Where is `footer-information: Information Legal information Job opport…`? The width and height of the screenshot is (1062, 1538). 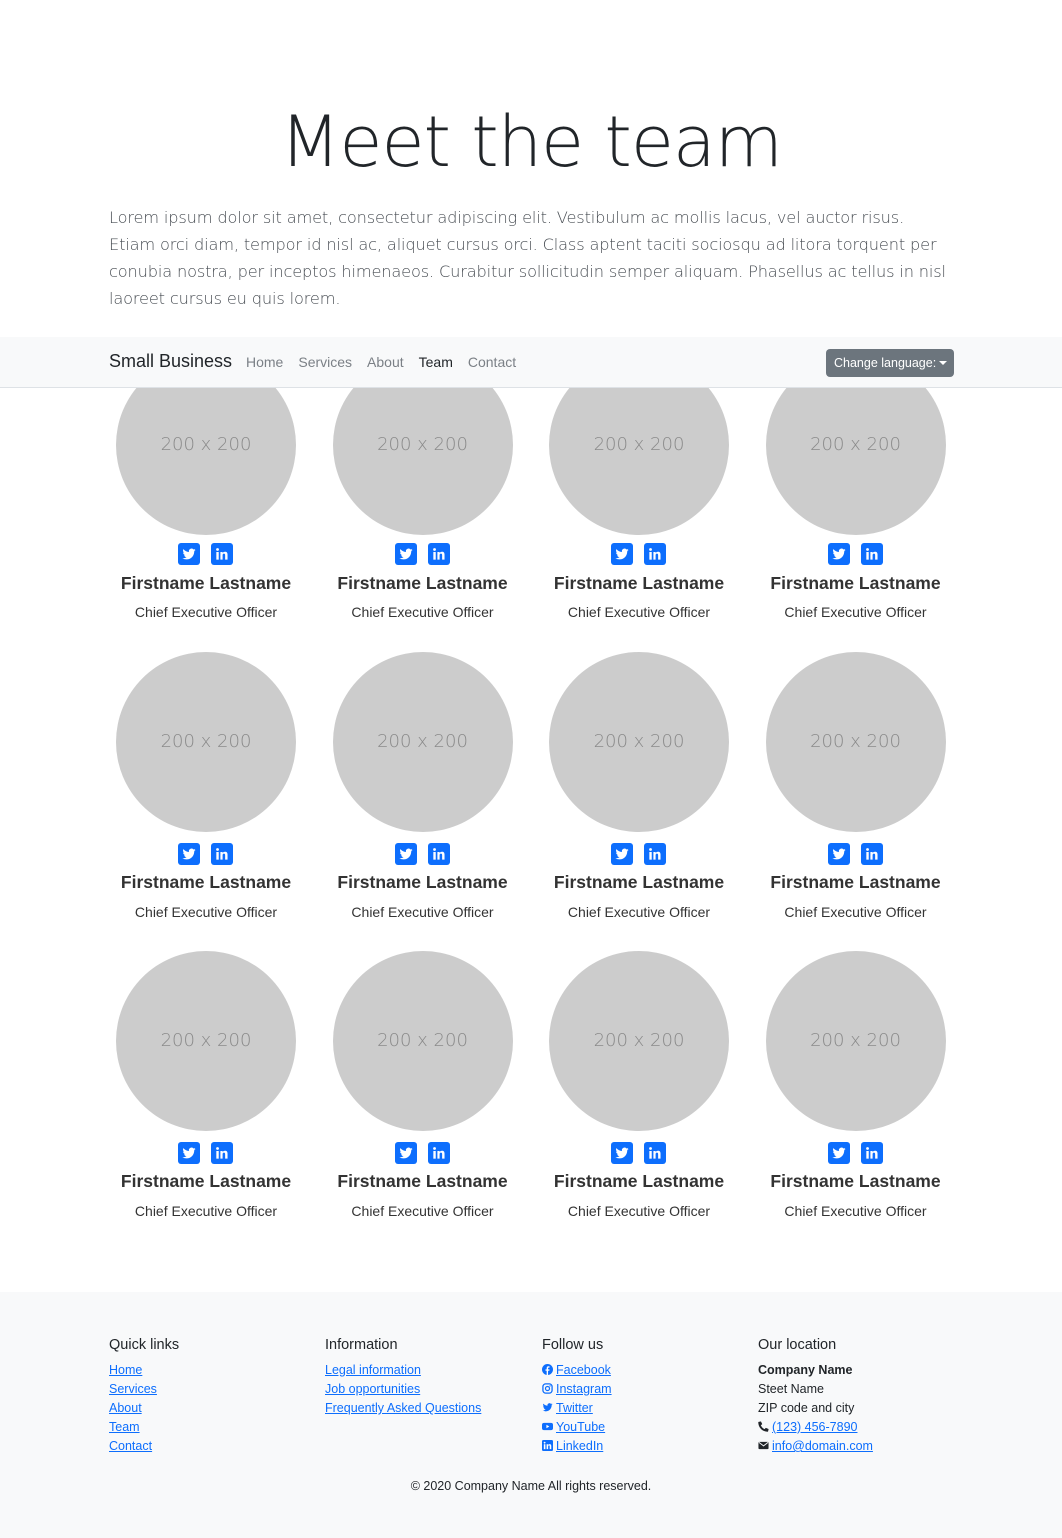 footer-information: Information Legal information Job opport… is located at coordinates (403, 1377).